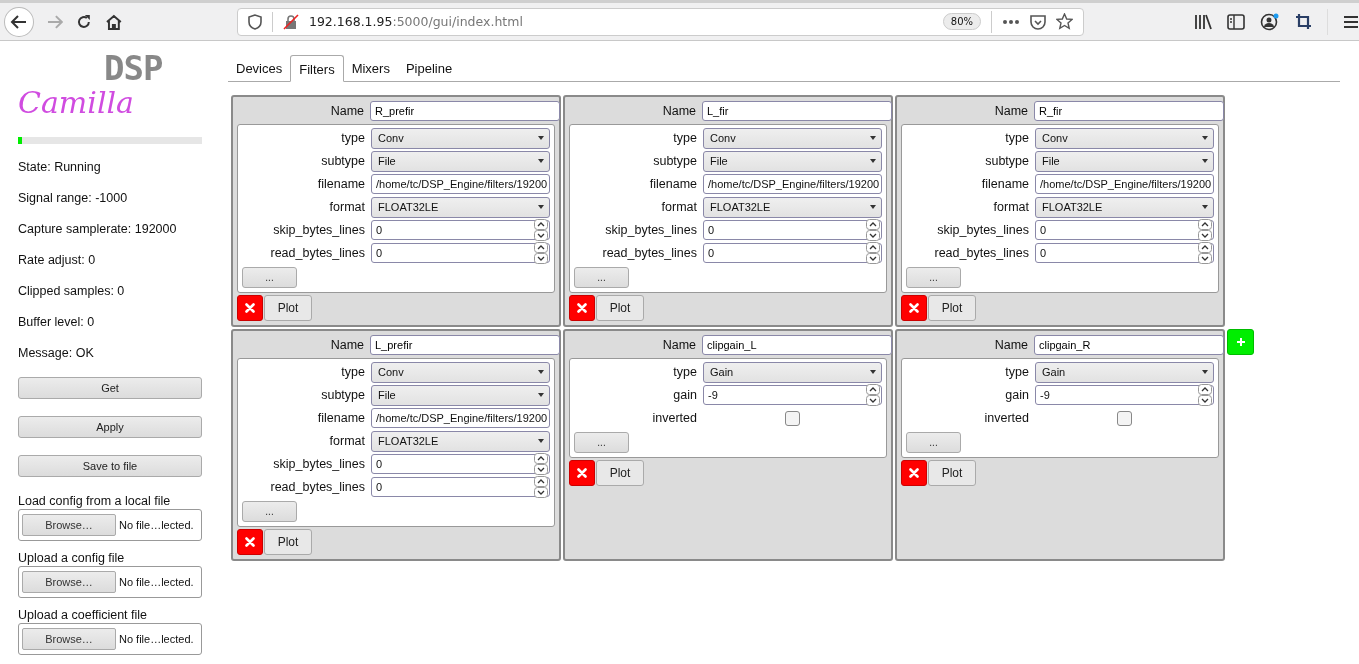 Image resolution: width=1359 pixels, height=664 pixels. What do you see at coordinates (797, 345) in the screenshot?
I see `name-field: clipgain_L` at bounding box center [797, 345].